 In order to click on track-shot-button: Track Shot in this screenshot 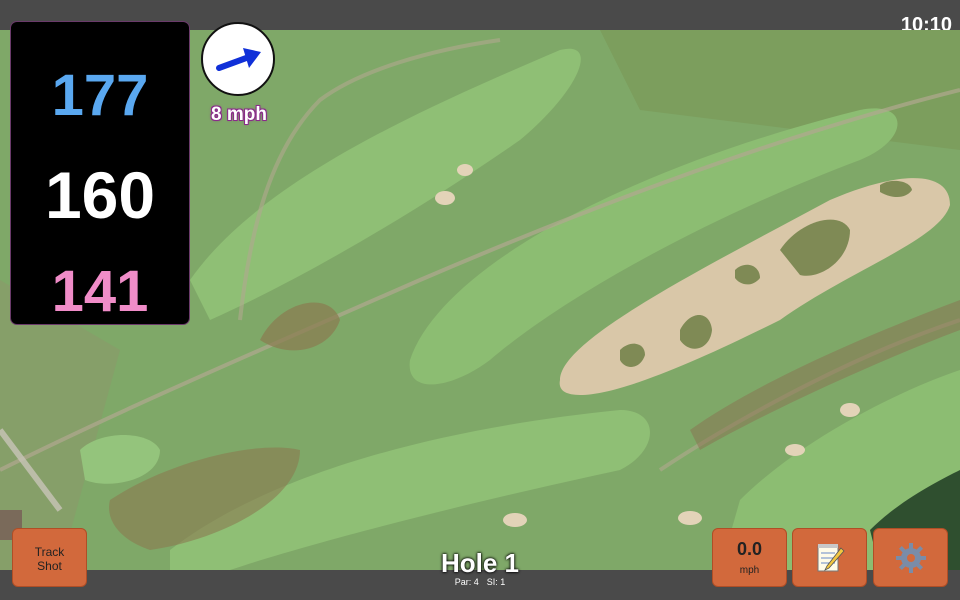, I will do `click(49, 557)`.